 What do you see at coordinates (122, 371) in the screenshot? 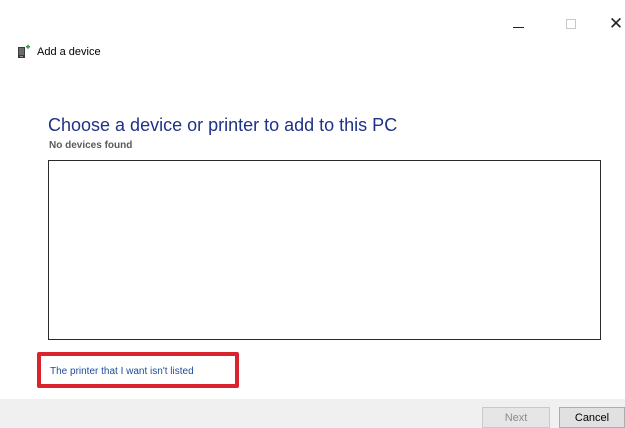
I see `printer-not-listed-link: The printer that I want isn't listed` at bounding box center [122, 371].